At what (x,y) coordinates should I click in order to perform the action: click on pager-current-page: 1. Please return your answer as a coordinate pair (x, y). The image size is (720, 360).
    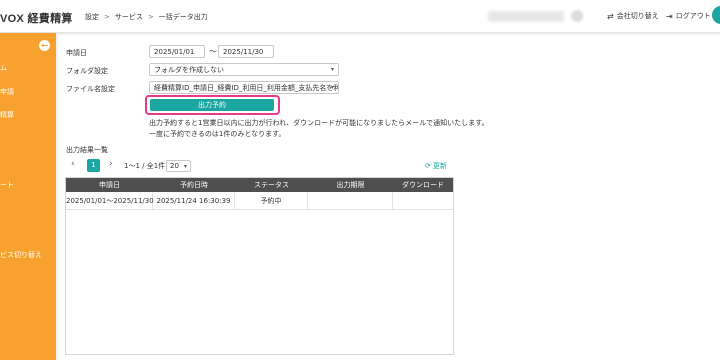
    Looking at the image, I should click on (93, 165).